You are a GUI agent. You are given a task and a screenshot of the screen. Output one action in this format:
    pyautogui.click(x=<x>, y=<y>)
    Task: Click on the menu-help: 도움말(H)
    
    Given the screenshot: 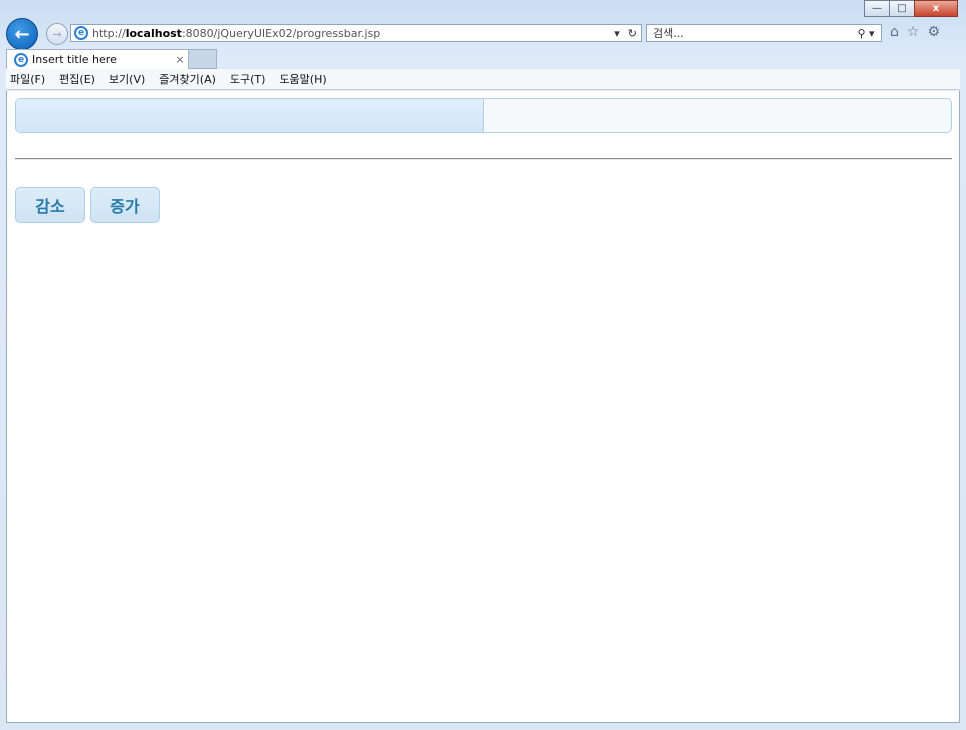 What is the action you would take?
    pyautogui.click(x=302, y=79)
    